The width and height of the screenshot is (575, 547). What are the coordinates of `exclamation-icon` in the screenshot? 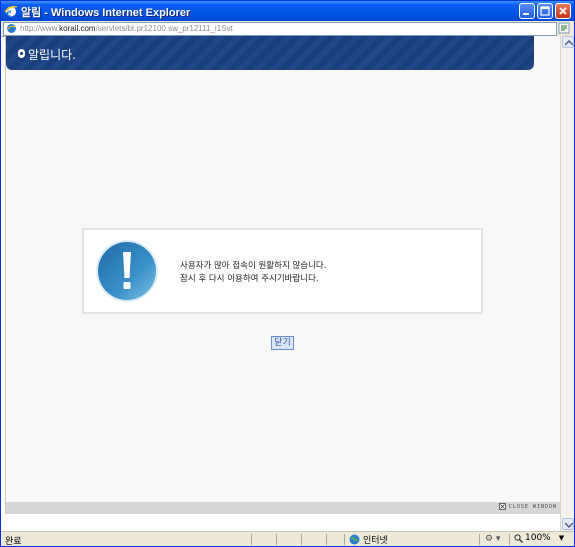 It's located at (127, 271).